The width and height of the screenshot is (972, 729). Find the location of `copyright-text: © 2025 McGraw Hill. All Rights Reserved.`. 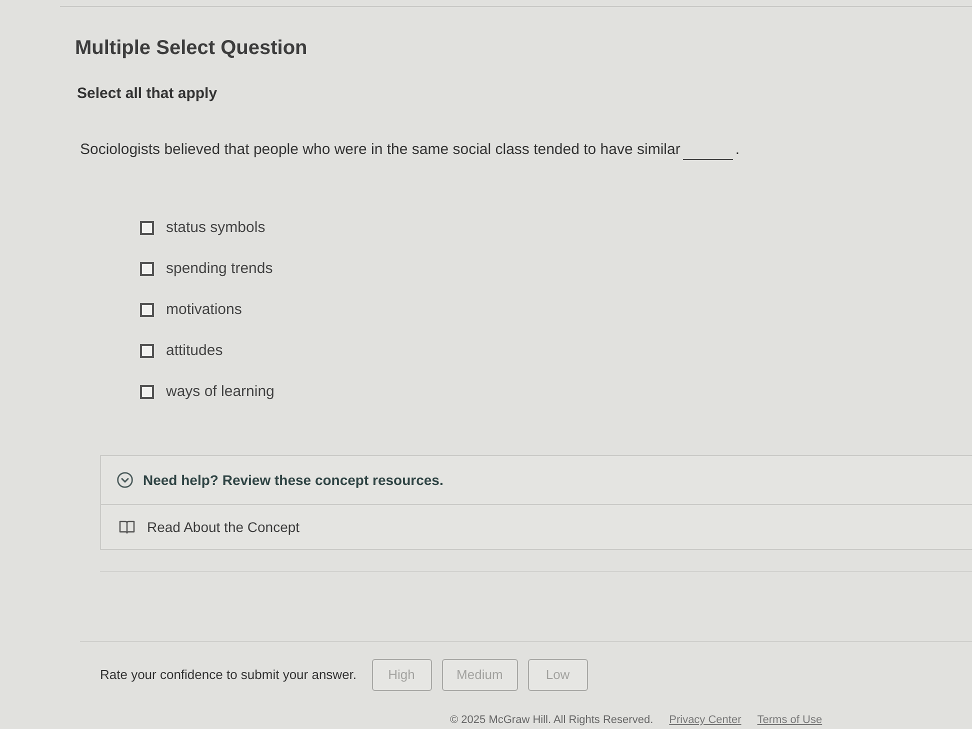

copyright-text: © 2025 McGraw Hill. All Rights Reserved. is located at coordinates (552, 720).